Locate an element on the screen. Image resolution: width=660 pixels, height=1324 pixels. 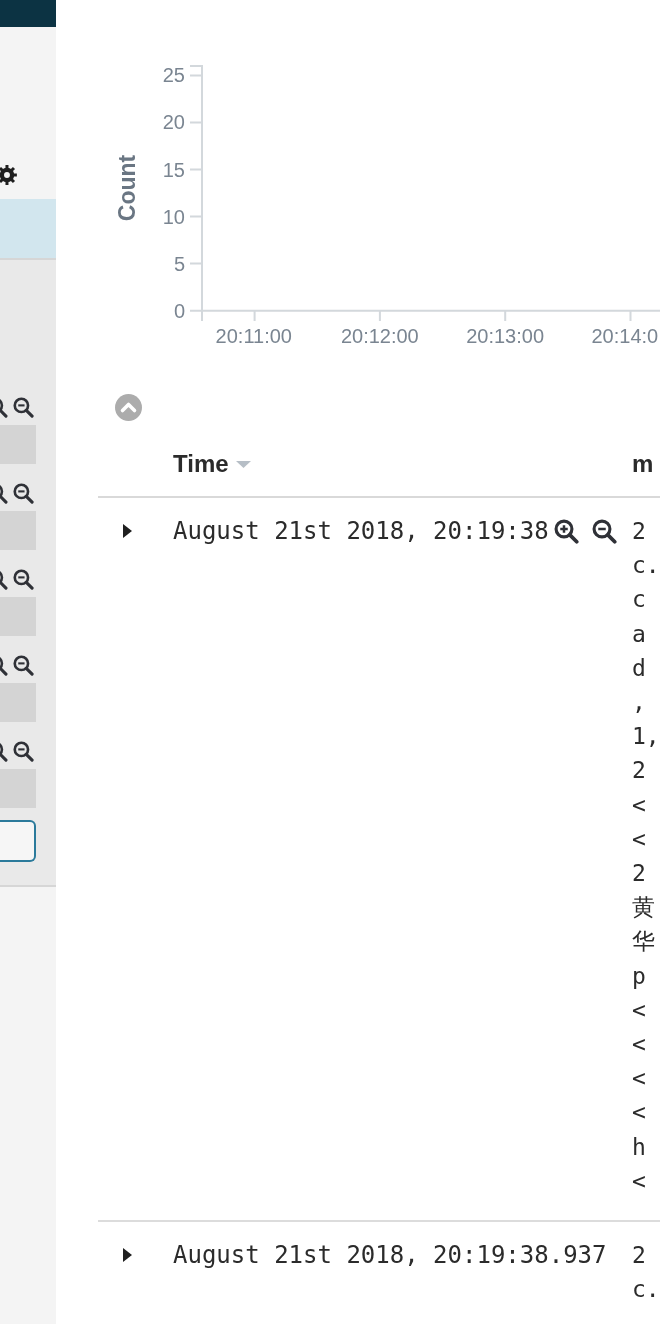
table-cell-text: 2 c. is located at coordinates (646, 1273).